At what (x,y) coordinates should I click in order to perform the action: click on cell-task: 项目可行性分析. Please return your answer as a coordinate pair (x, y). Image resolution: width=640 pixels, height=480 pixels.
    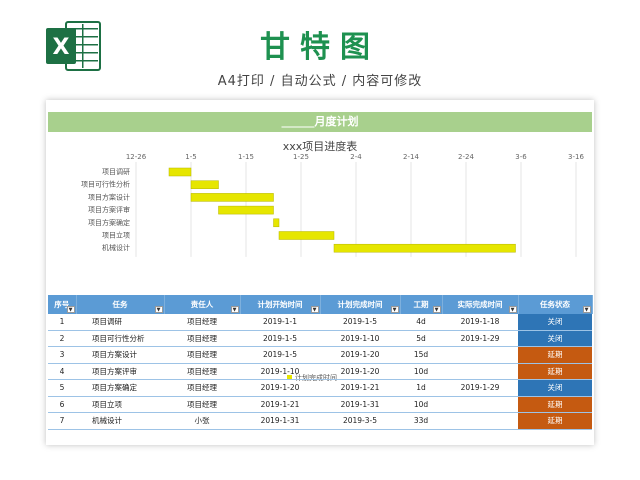
    Looking at the image, I should click on (120, 338).